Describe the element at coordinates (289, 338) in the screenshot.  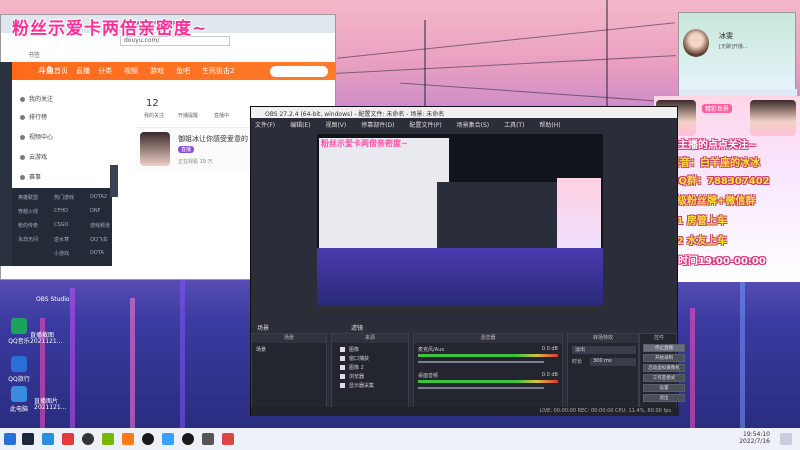
I see `dock-header: 场景` at that location.